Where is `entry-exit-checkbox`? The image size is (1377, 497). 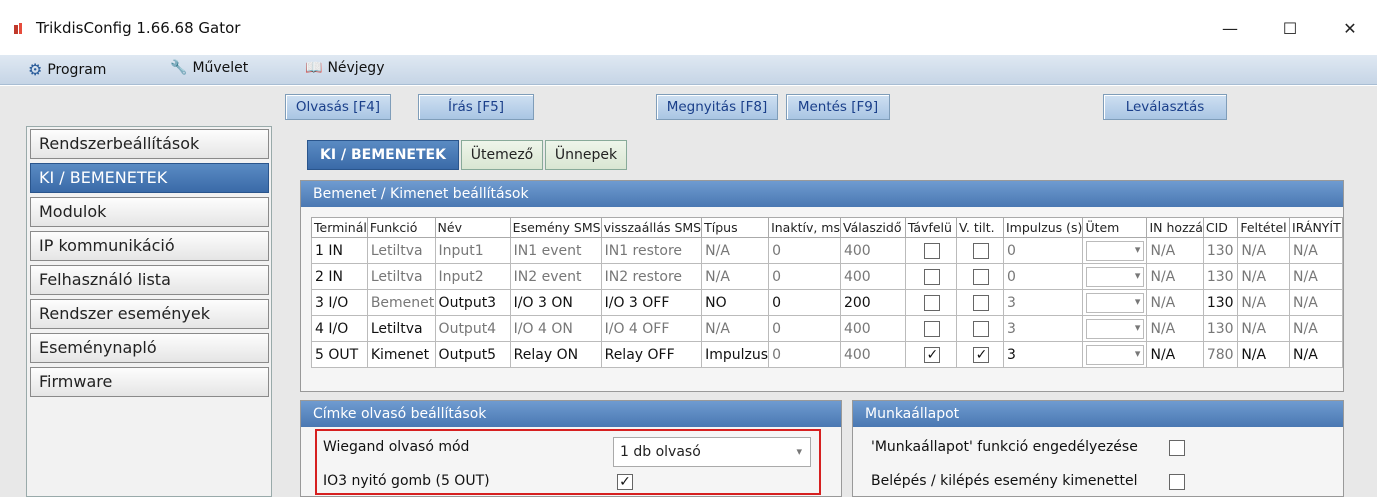
entry-exit-checkbox is located at coordinates (1177, 482).